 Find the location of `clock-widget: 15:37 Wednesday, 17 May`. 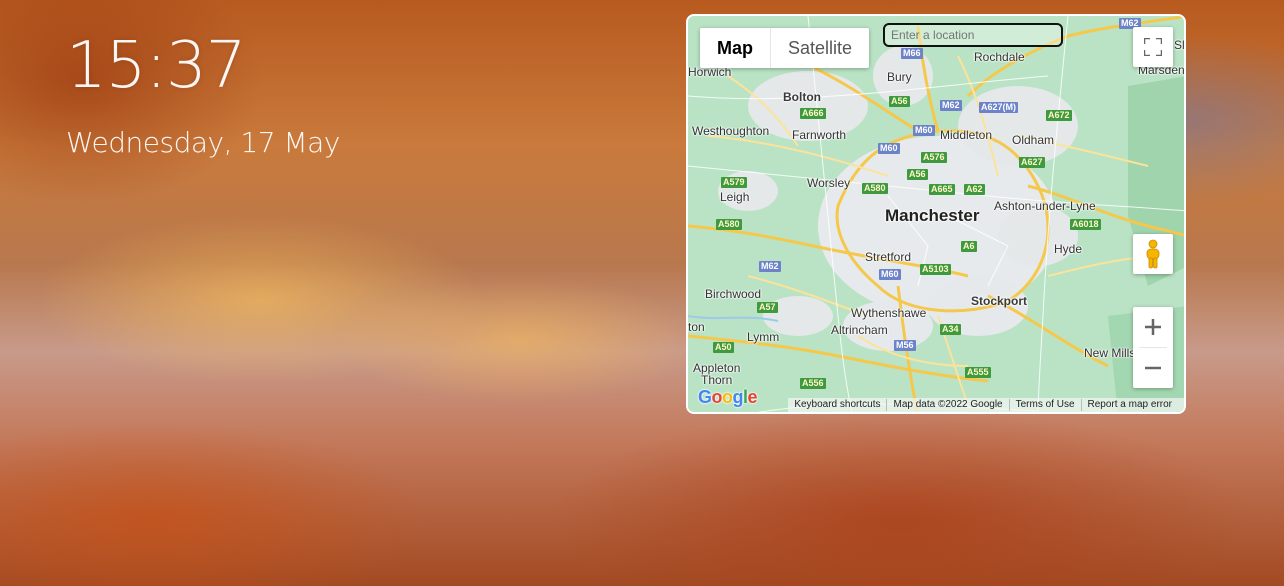

clock-widget: 15:37 Wednesday, 17 May is located at coordinates (203, 93).